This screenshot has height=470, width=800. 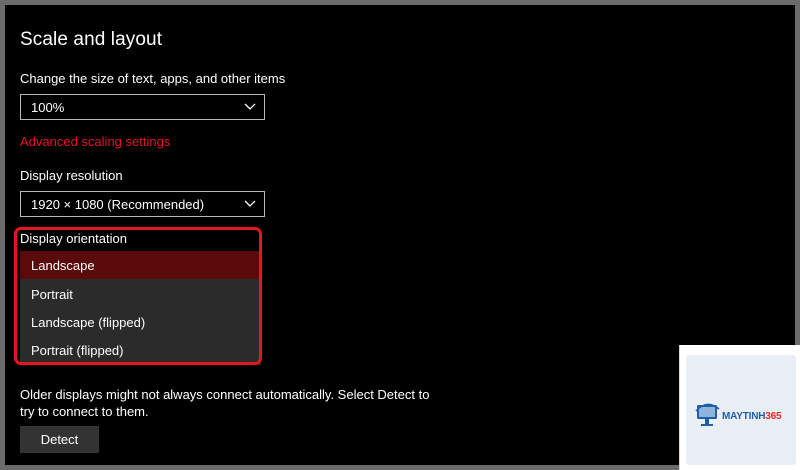 I want to click on detect-button: Detect, so click(x=59, y=439).